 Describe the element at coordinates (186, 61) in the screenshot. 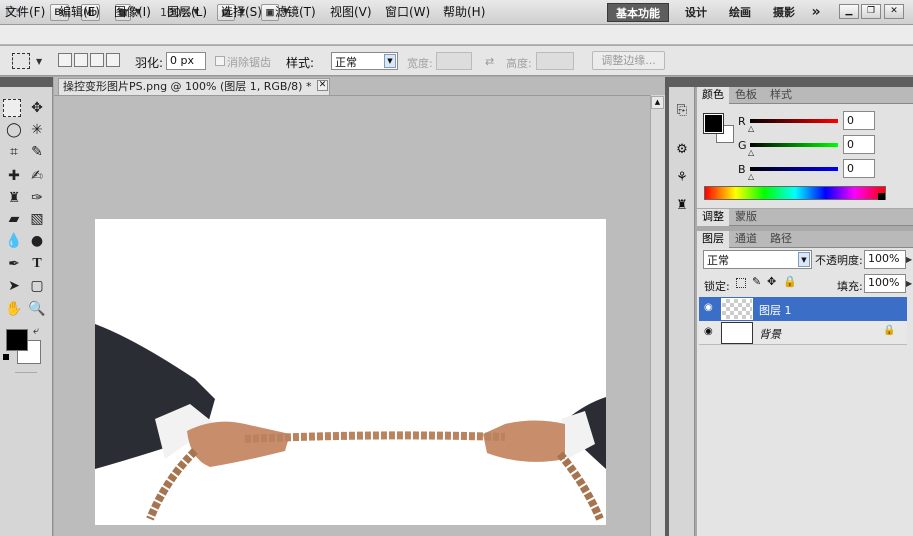

I see `feather-input: 0 px` at that location.